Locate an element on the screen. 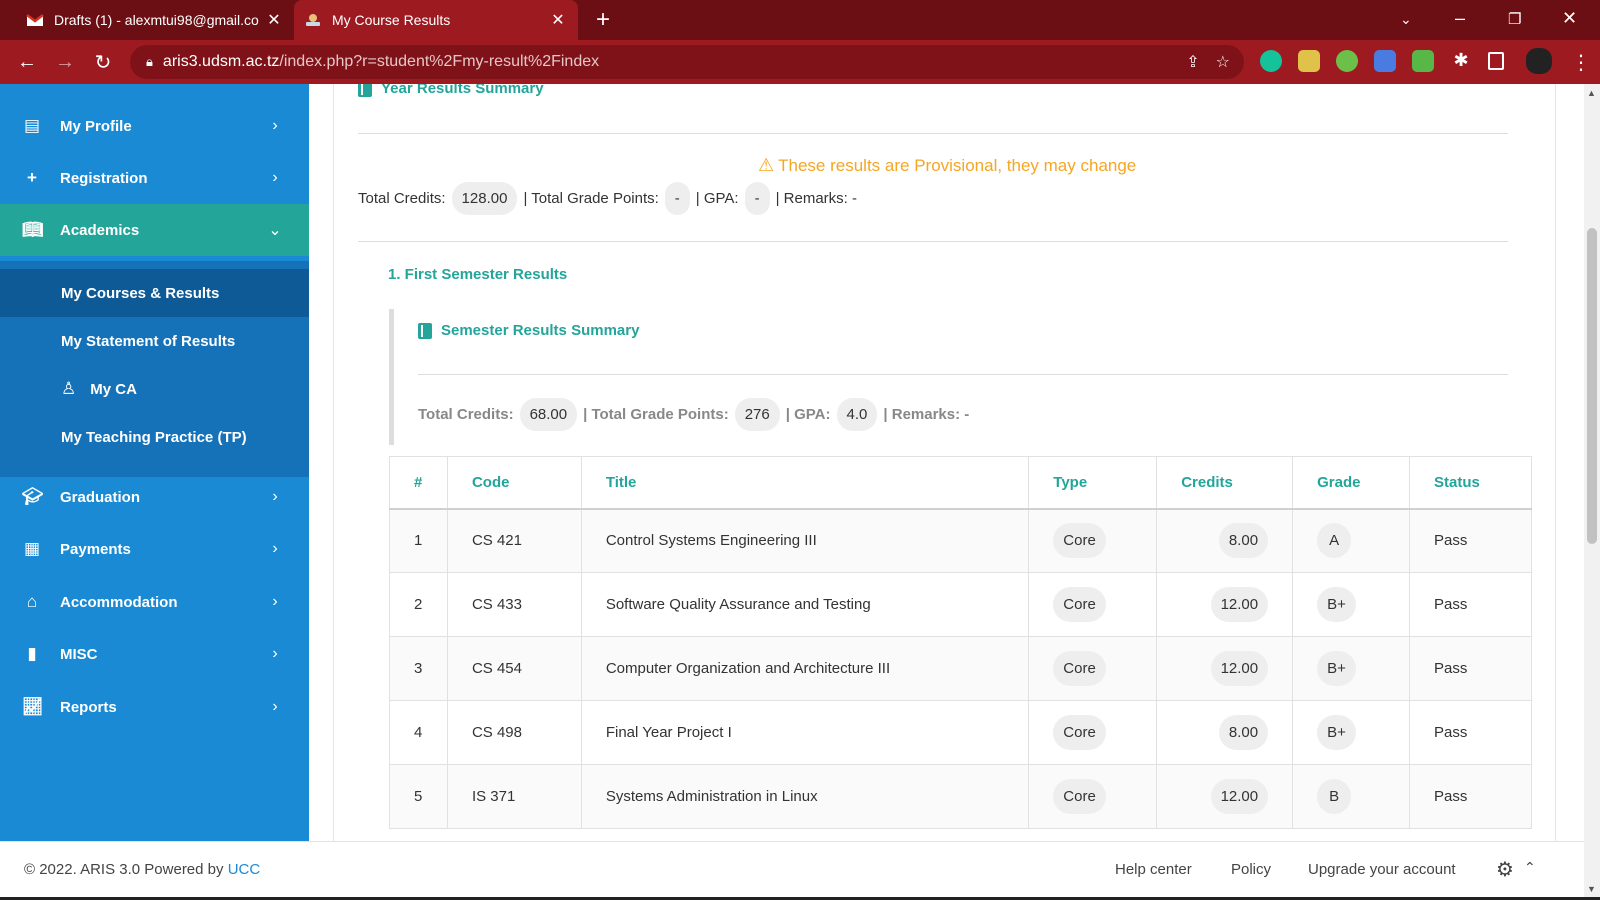  total-credits-value: 128.00 is located at coordinates (484, 198).